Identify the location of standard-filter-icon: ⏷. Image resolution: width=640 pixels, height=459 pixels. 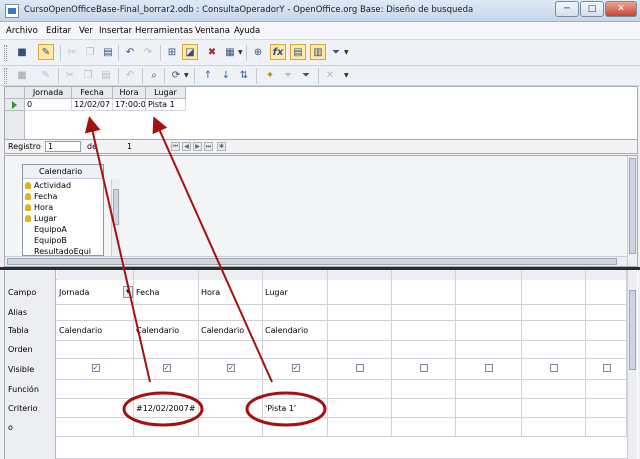
(288, 76).